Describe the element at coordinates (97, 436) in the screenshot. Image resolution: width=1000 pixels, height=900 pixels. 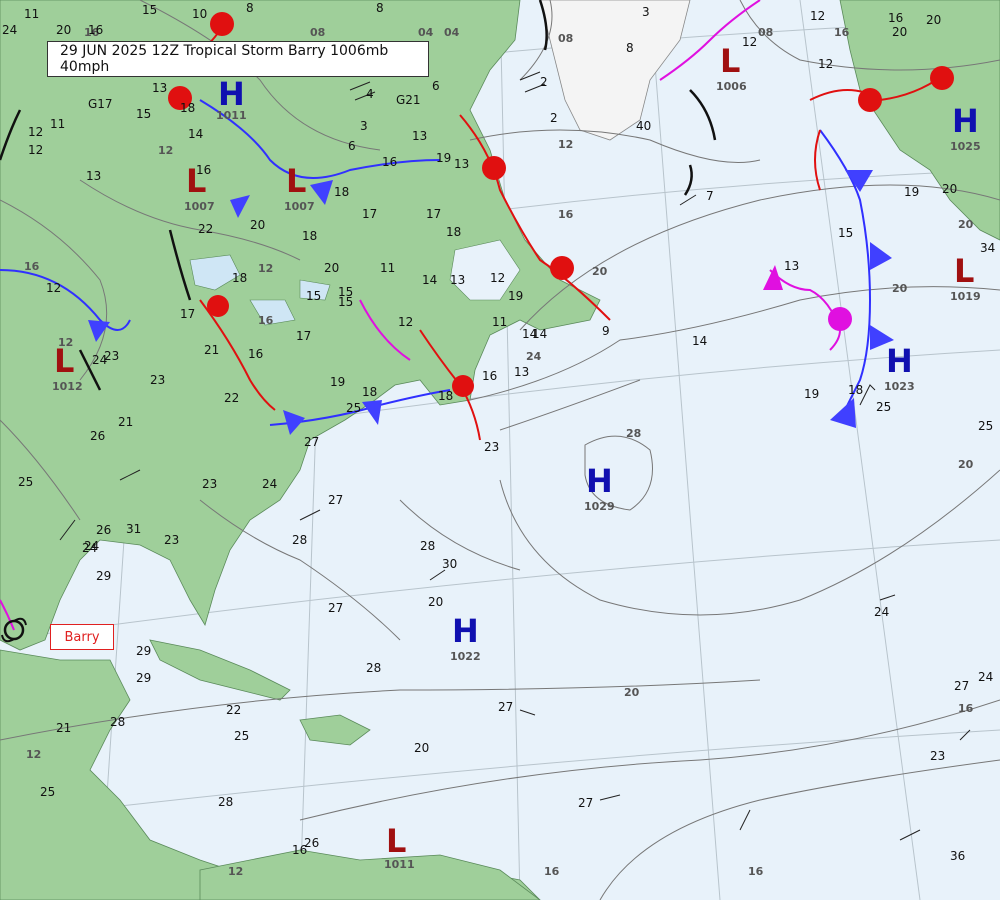
I see `observation-value: 26` at that location.